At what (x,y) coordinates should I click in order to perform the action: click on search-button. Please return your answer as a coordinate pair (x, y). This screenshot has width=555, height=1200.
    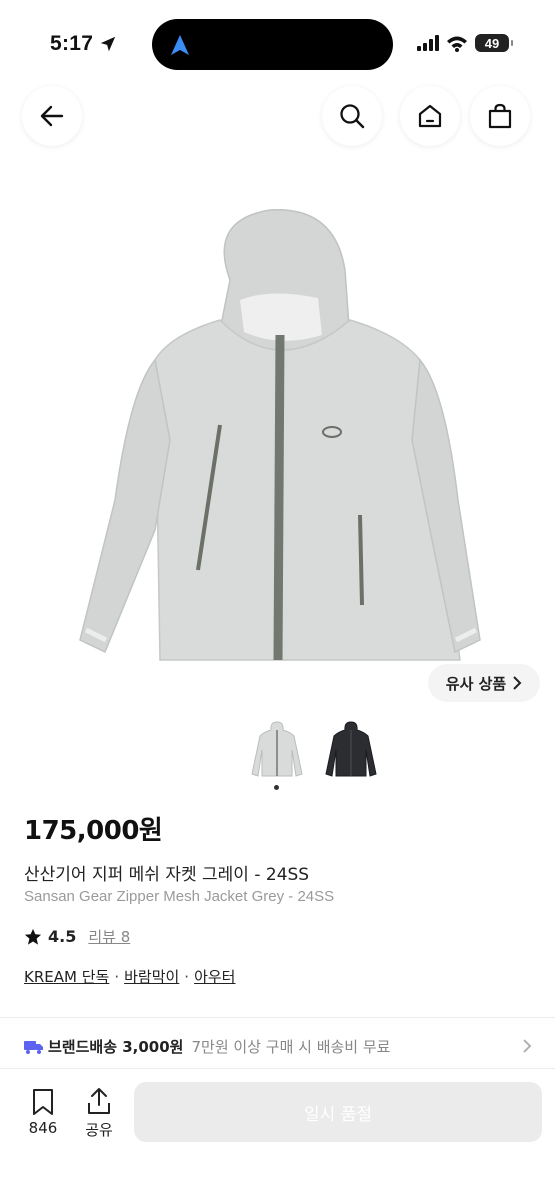
    Looking at the image, I should click on (352, 116).